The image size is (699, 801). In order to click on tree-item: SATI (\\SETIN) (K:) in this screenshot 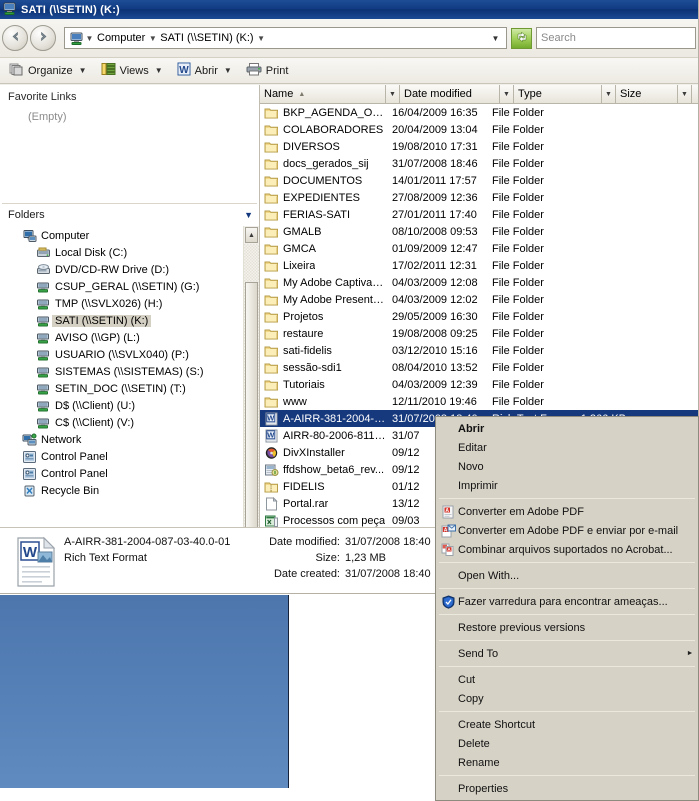, I will do `click(121, 320)`.